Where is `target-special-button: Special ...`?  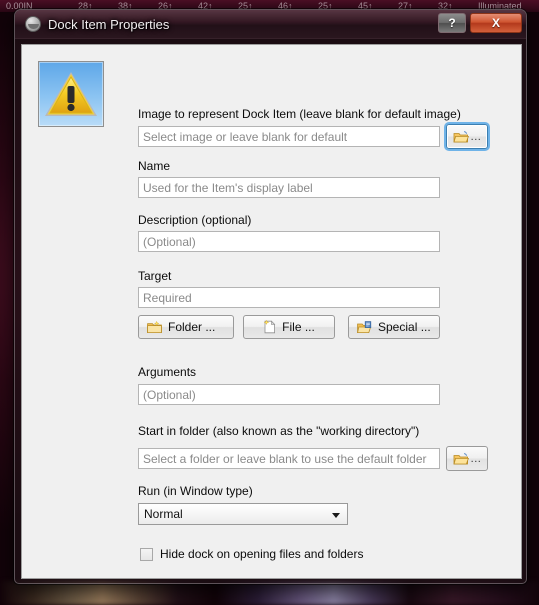
target-special-button: Special ... is located at coordinates (394, 327).